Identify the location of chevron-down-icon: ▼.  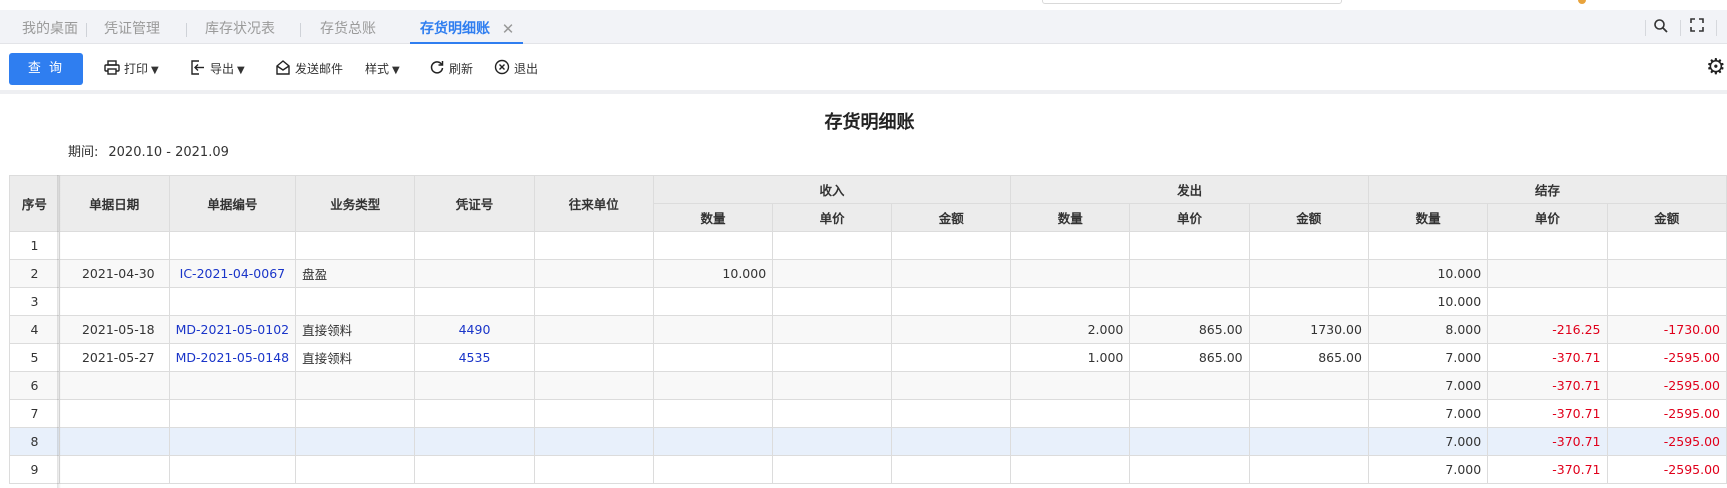
(241, 70).